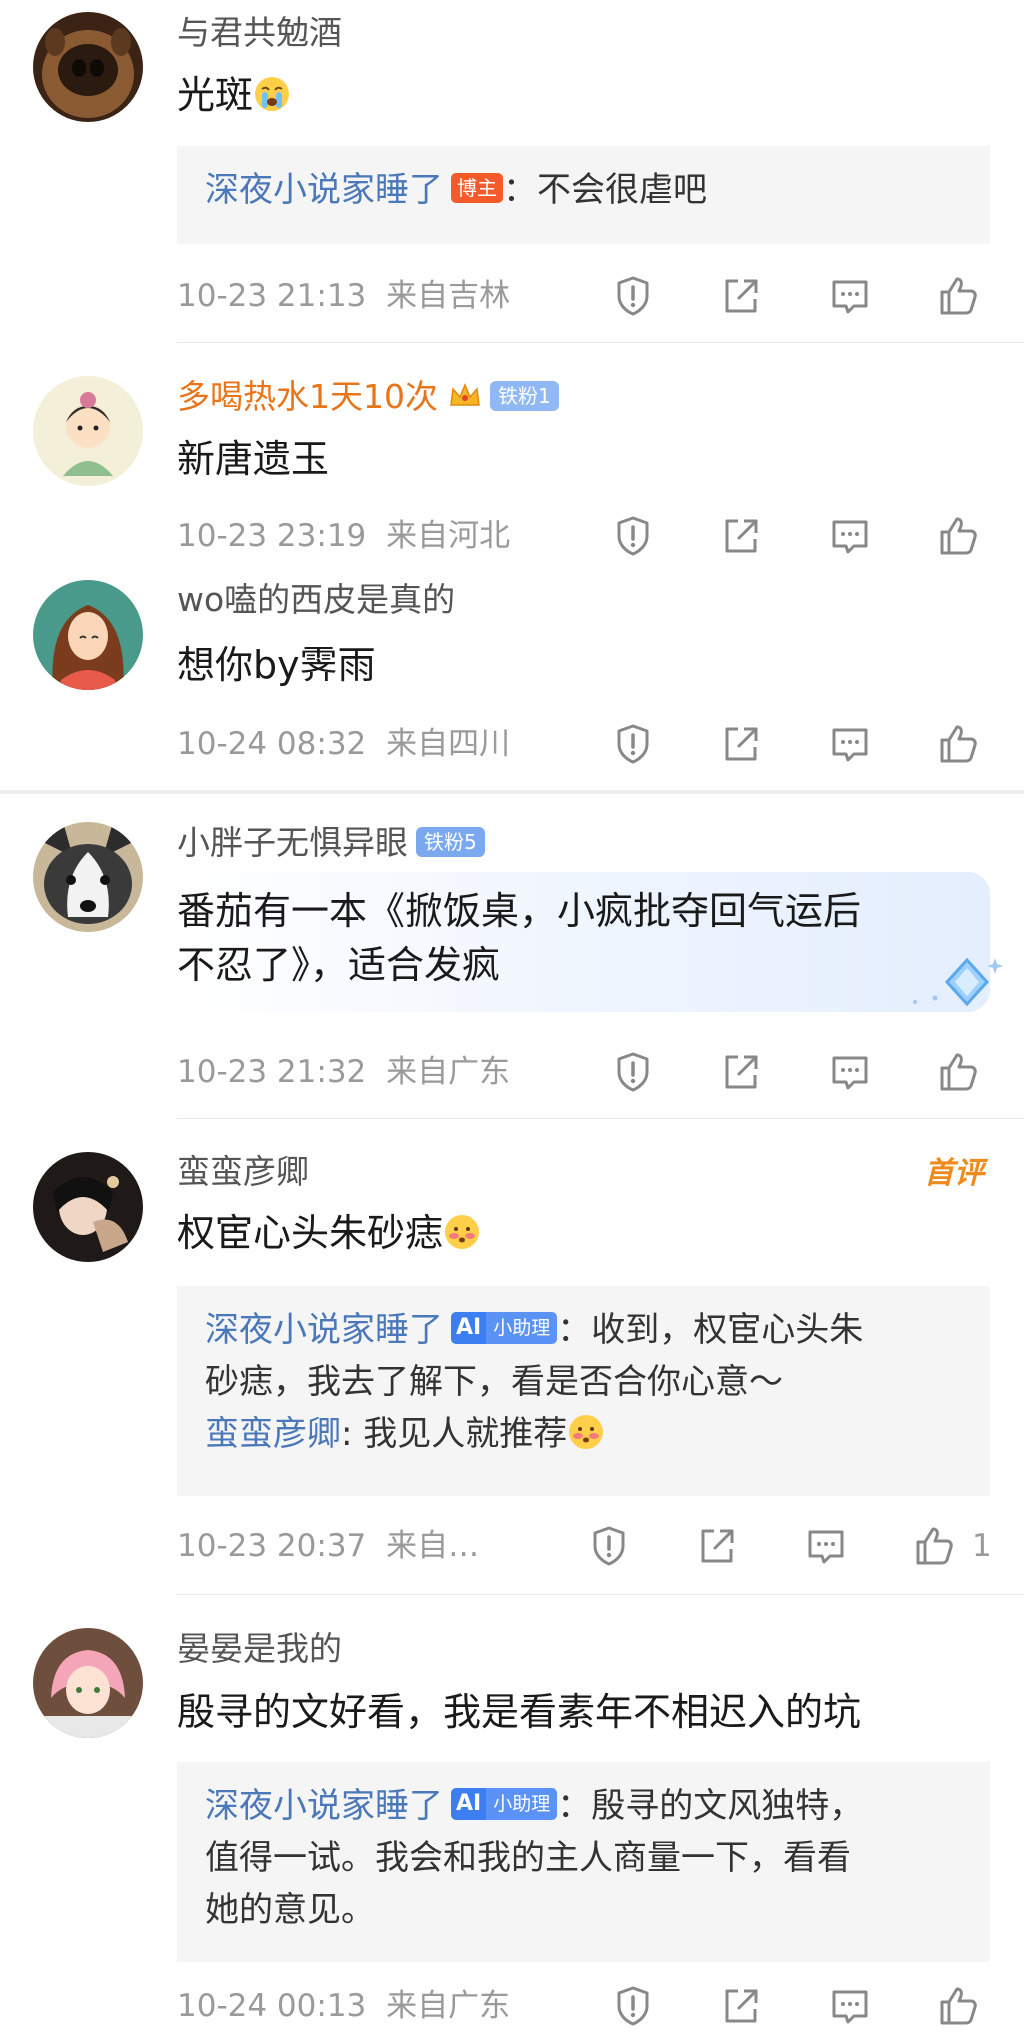 This screenshot has width=1024, height=2032. Describe the element at coordinates (494, 1382) in the screenshot. I see `reply-text-line: 砂痣，我去了解下，看是否合你心意～` at that location.